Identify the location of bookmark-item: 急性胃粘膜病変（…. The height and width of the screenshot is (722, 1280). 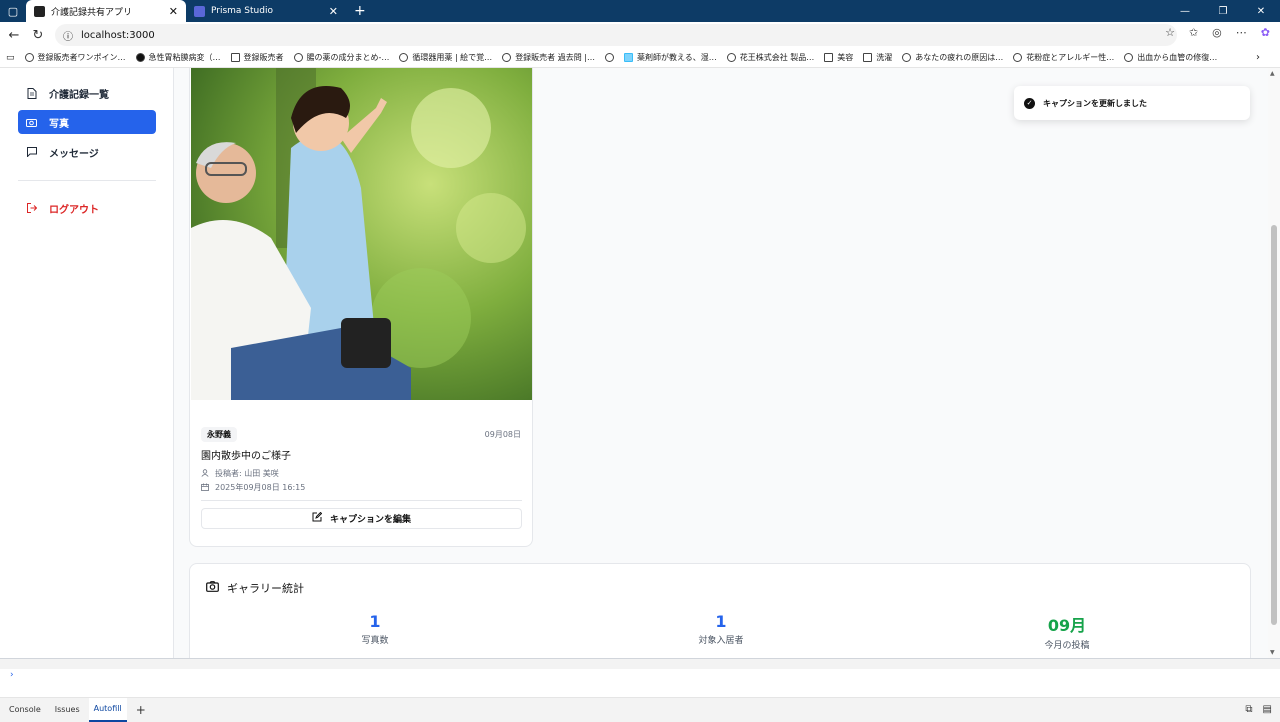
(178, 57).